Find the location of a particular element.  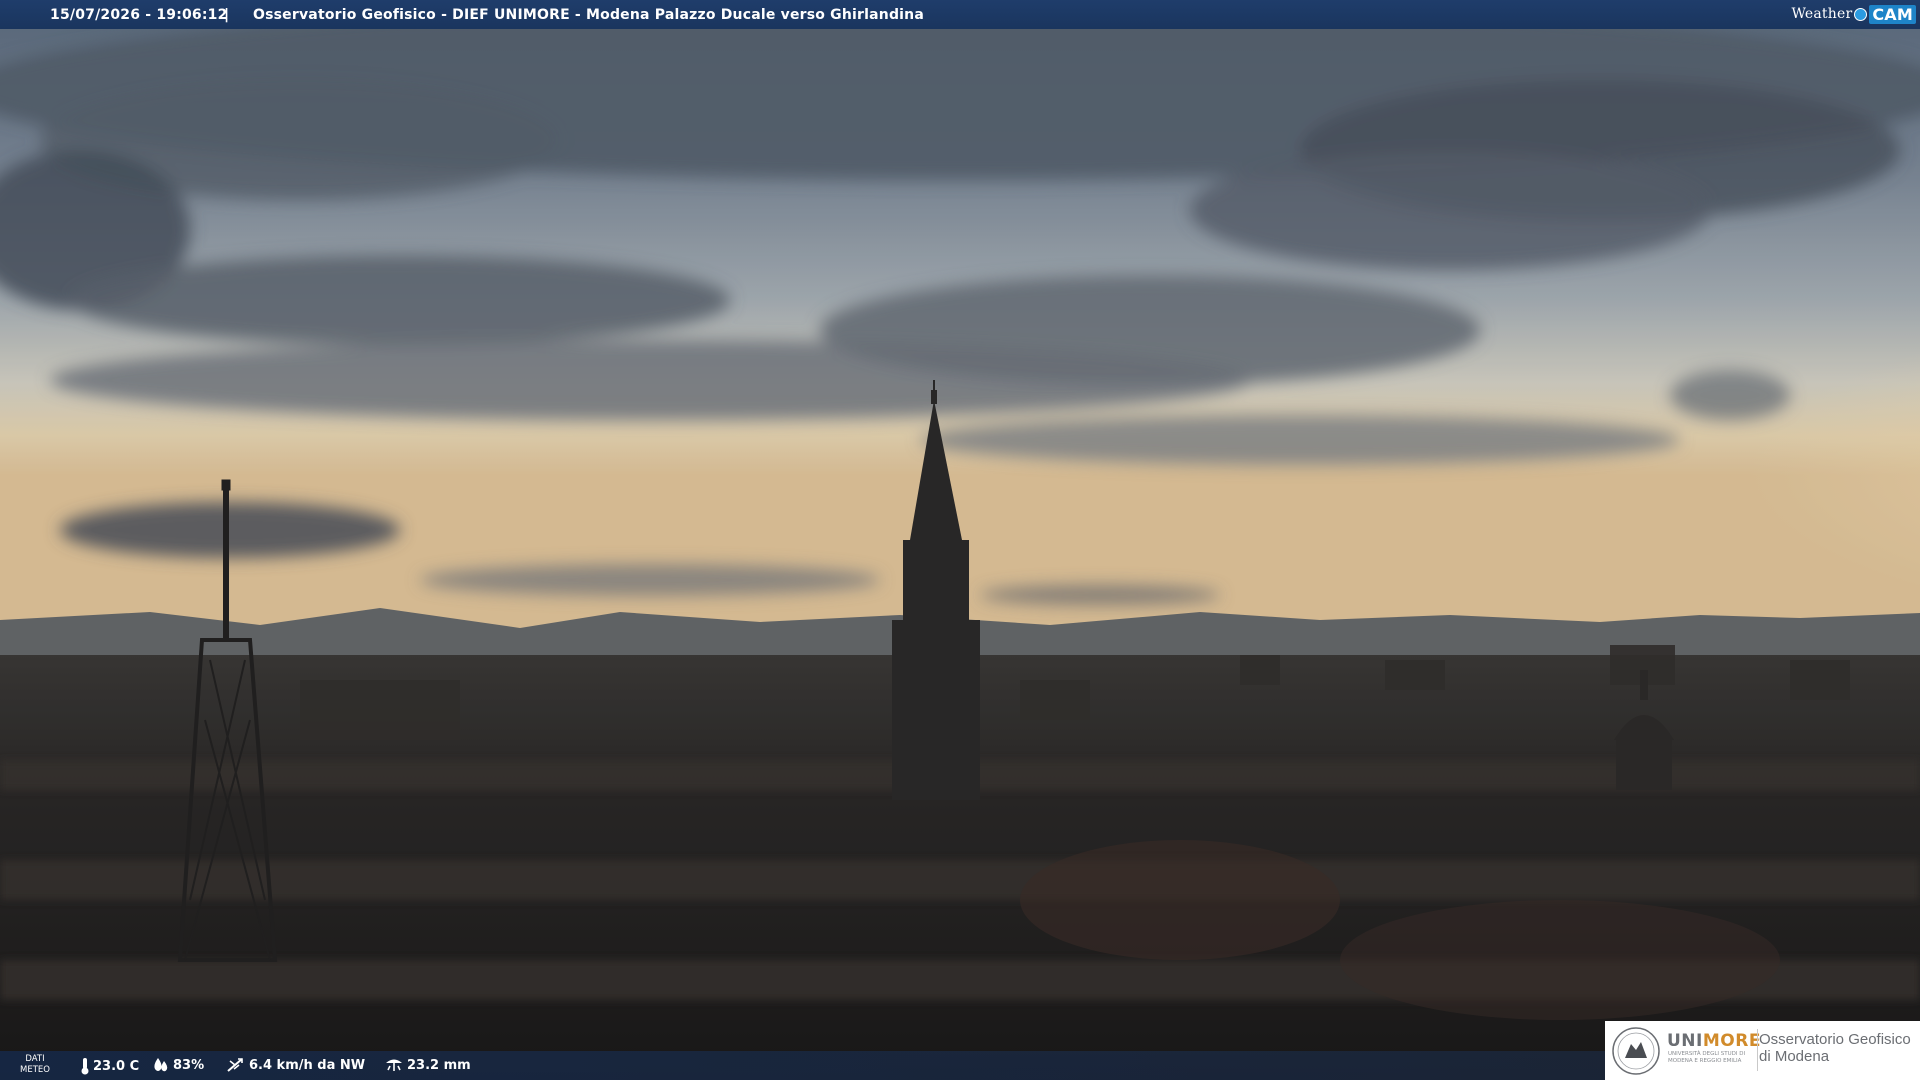

weather-label-line1: DATI is located at coordinates (35, 1059).